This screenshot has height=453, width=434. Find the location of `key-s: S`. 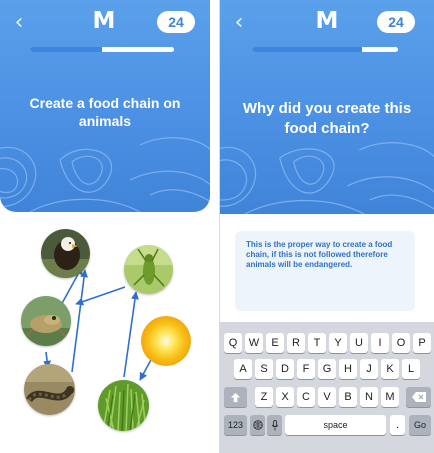

key-s: S is located at coordinates (264, 369).